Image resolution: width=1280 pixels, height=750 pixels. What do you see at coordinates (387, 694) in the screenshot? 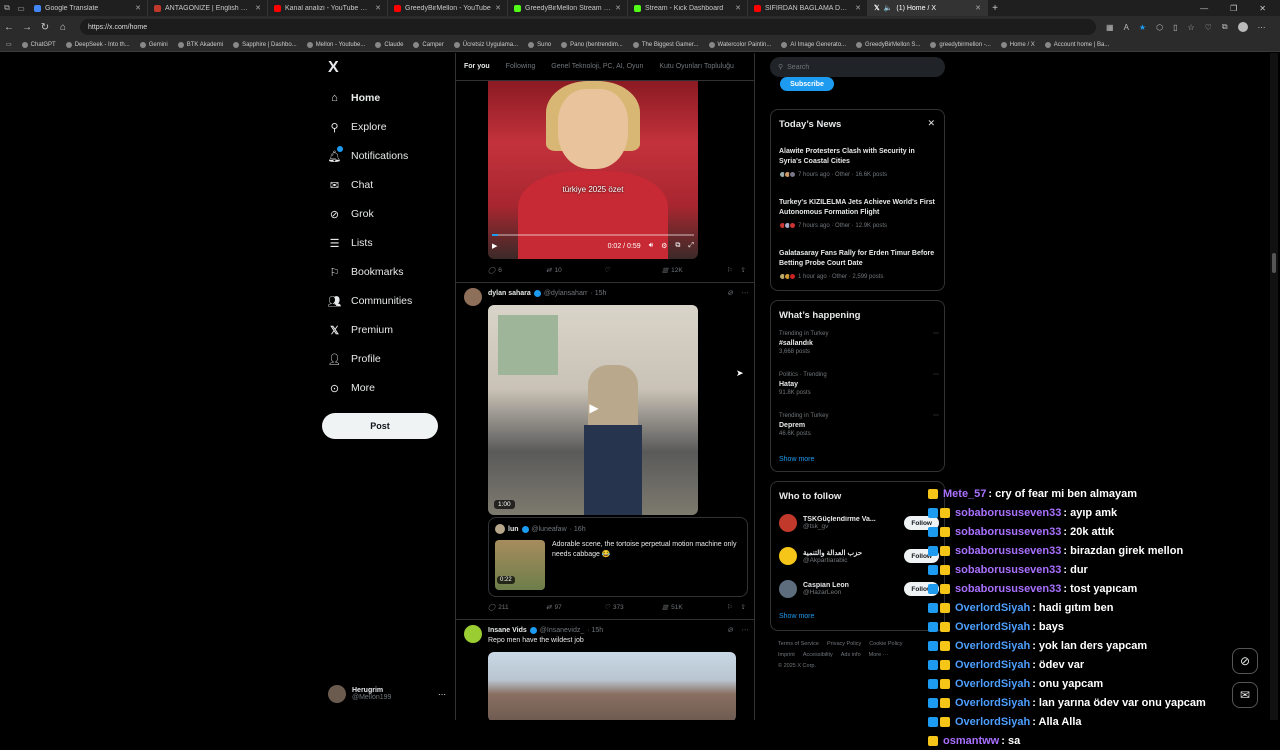
I see `account-switcher: Herugrim @Mellon199 ⋯` at bounding box center [387, 694].